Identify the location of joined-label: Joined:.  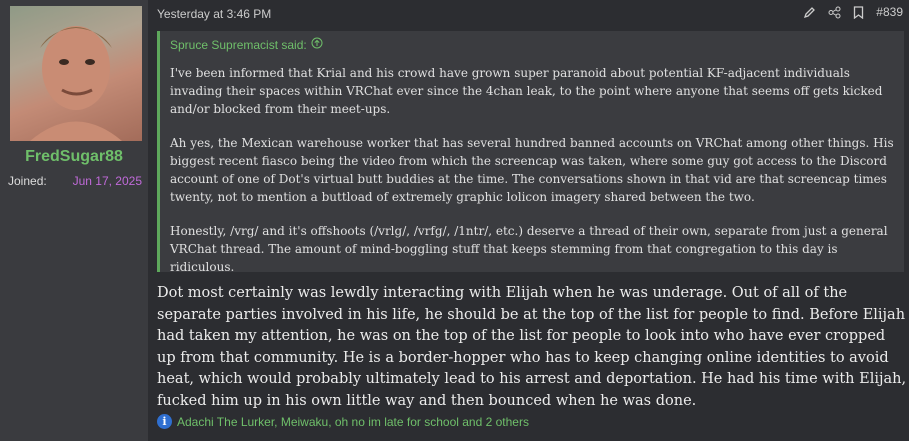
(27, 181).